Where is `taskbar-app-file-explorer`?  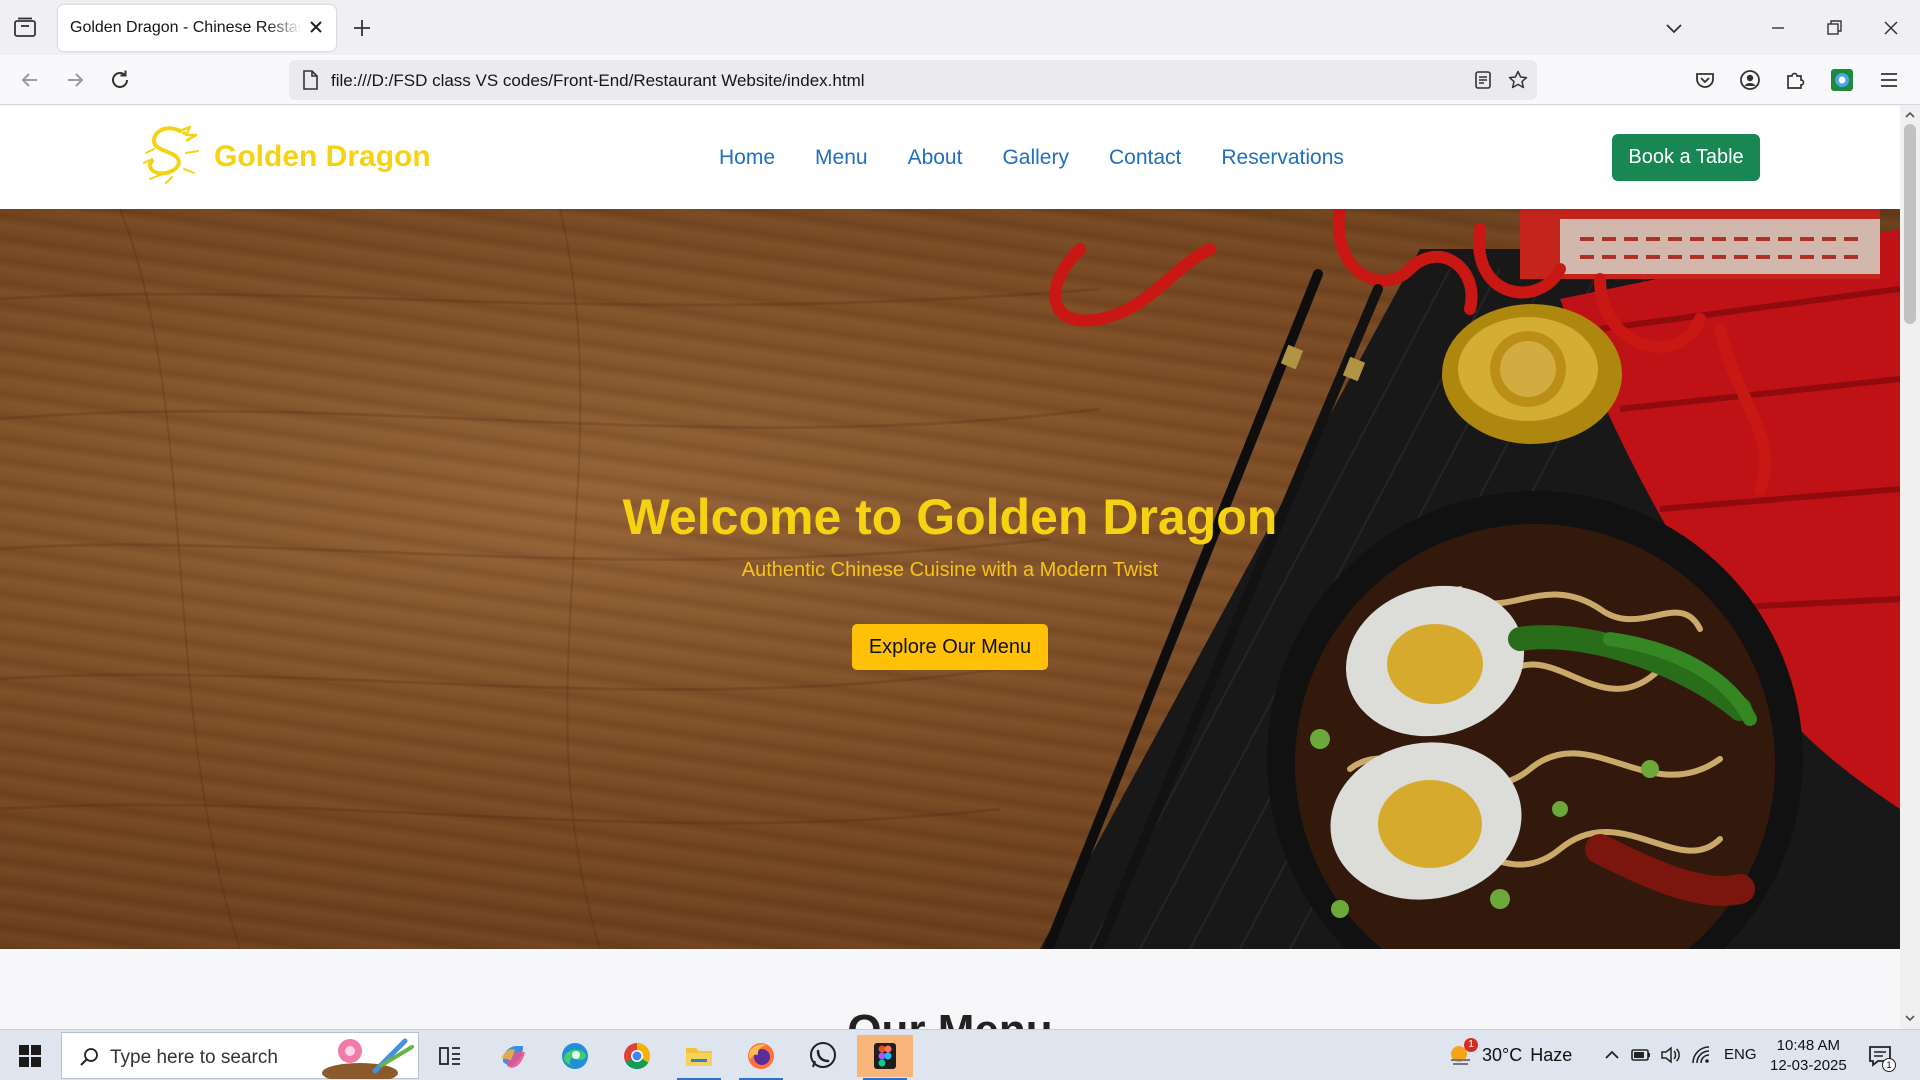
taskbar-app-file-explorer is located at coordinates (699, 1057).